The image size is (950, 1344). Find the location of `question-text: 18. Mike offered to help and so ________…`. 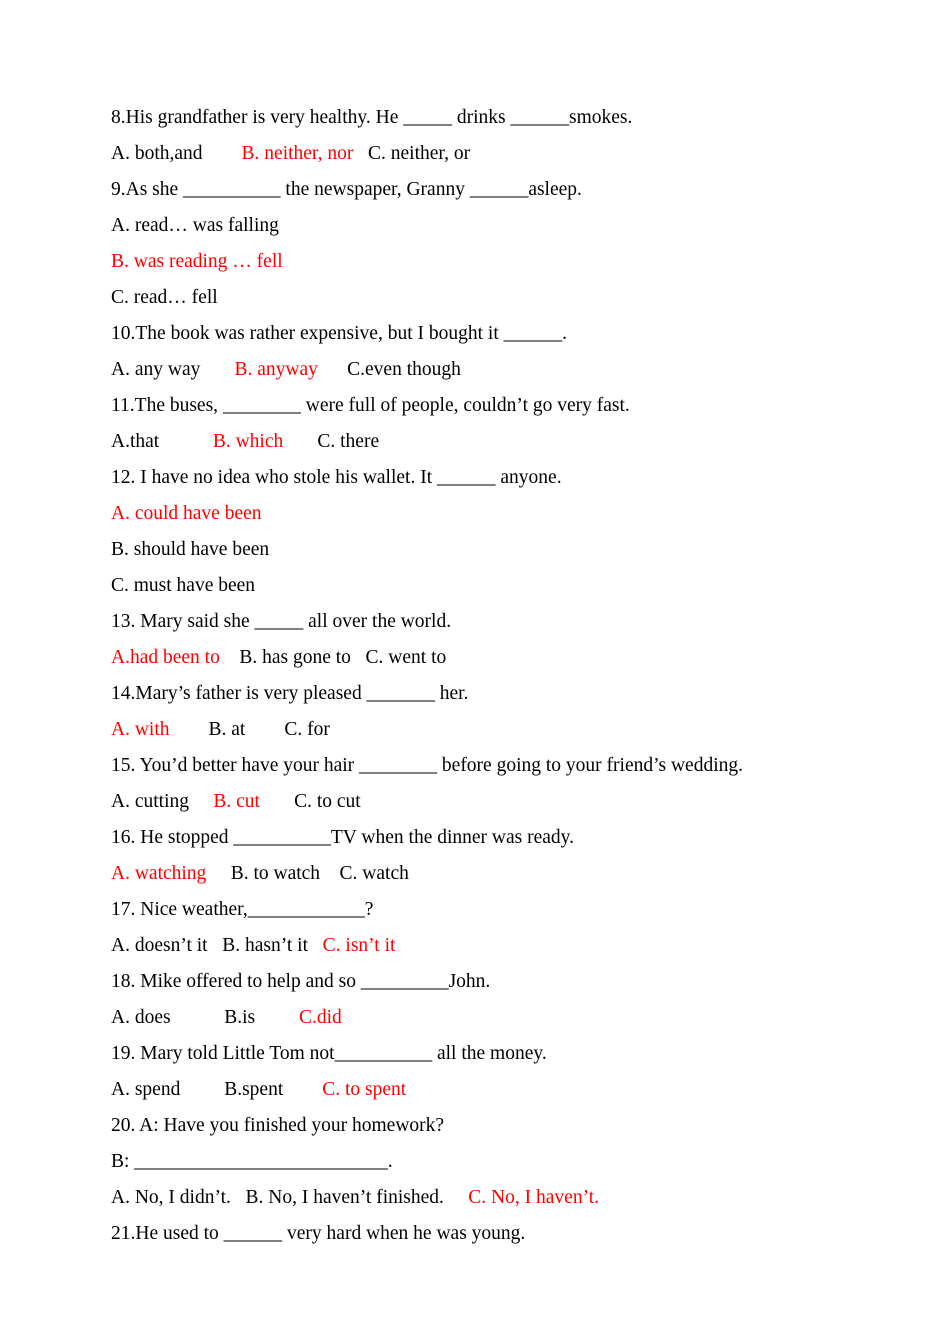

question-text: 18. Mike offered to help and so ________… is located at coordinates (301, 981).